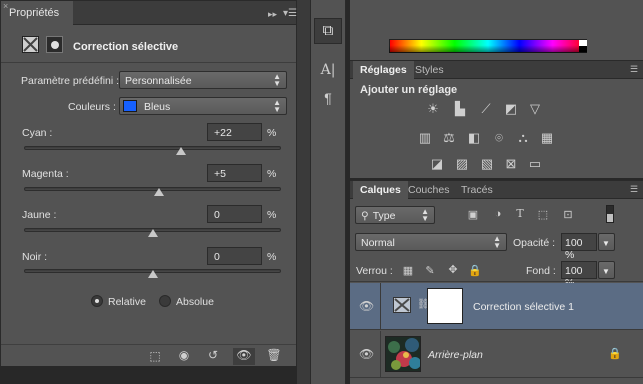  Describe the element at coordinates (374, 271) in the screenshot. I see `lock-label: Verrou :` at that location.